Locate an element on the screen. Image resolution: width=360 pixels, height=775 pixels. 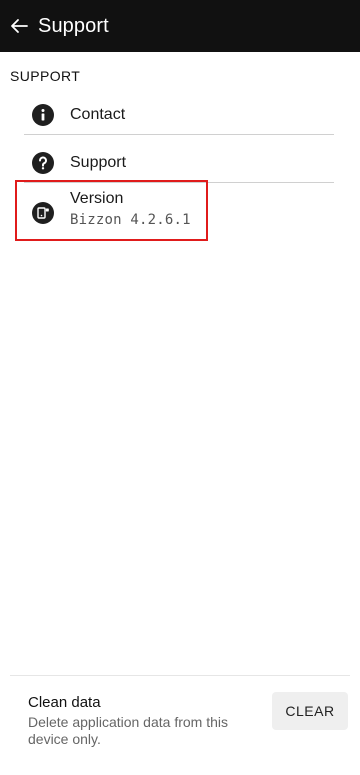
back-button is located at coordinates (19, 26).